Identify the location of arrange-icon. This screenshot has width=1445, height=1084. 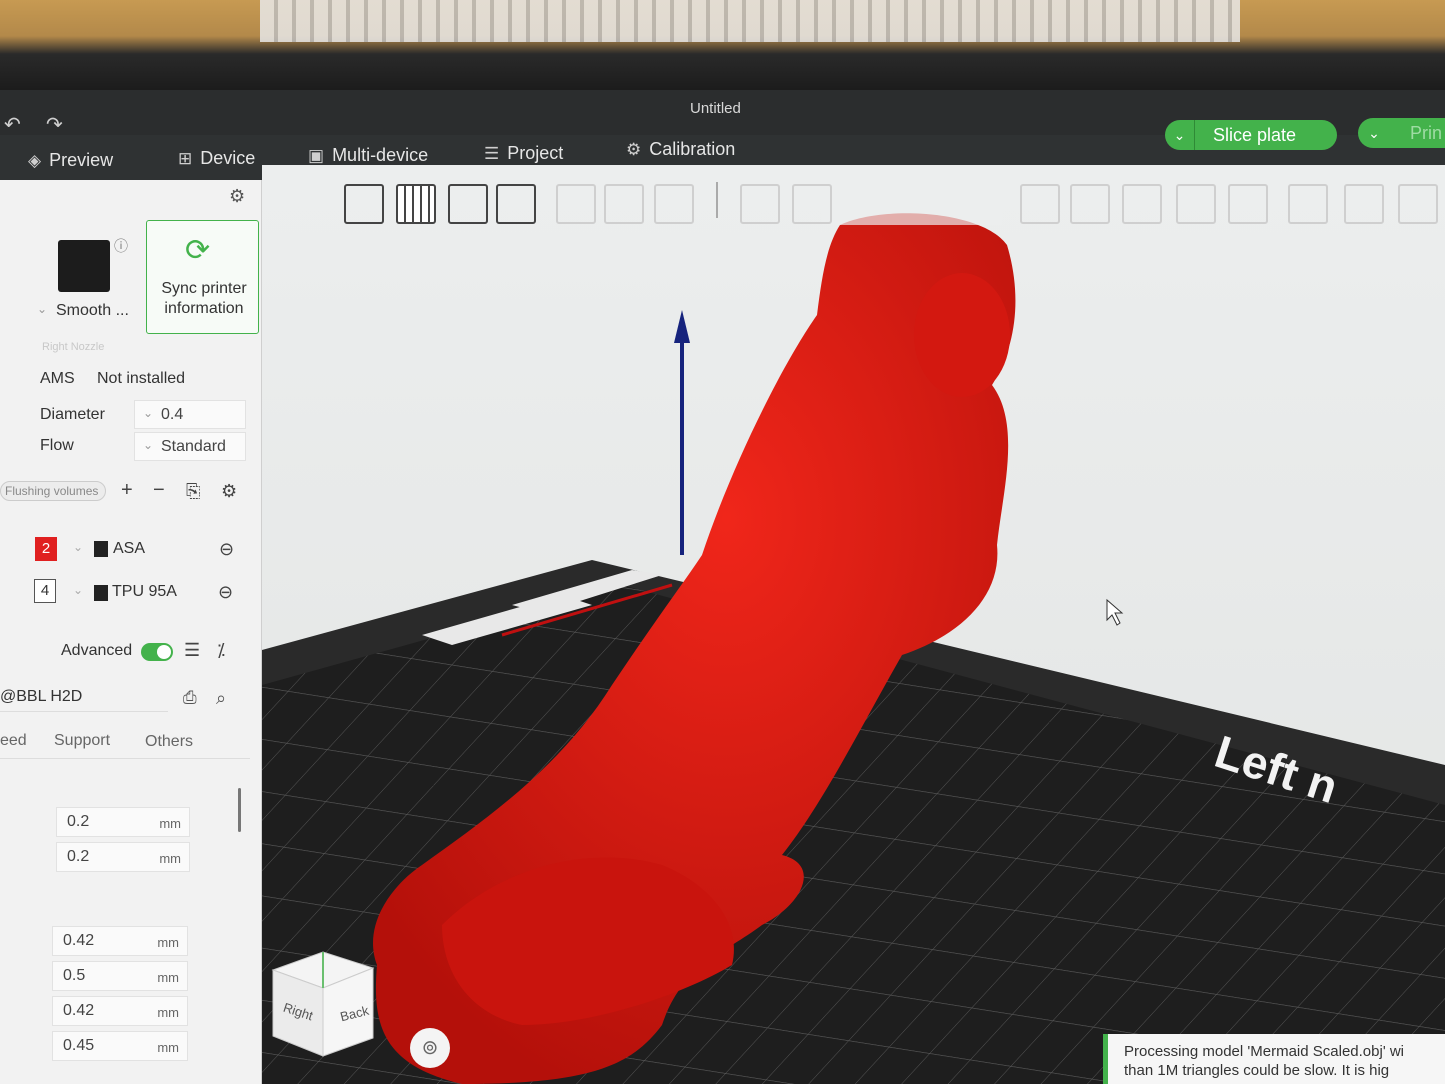
(516, 204).